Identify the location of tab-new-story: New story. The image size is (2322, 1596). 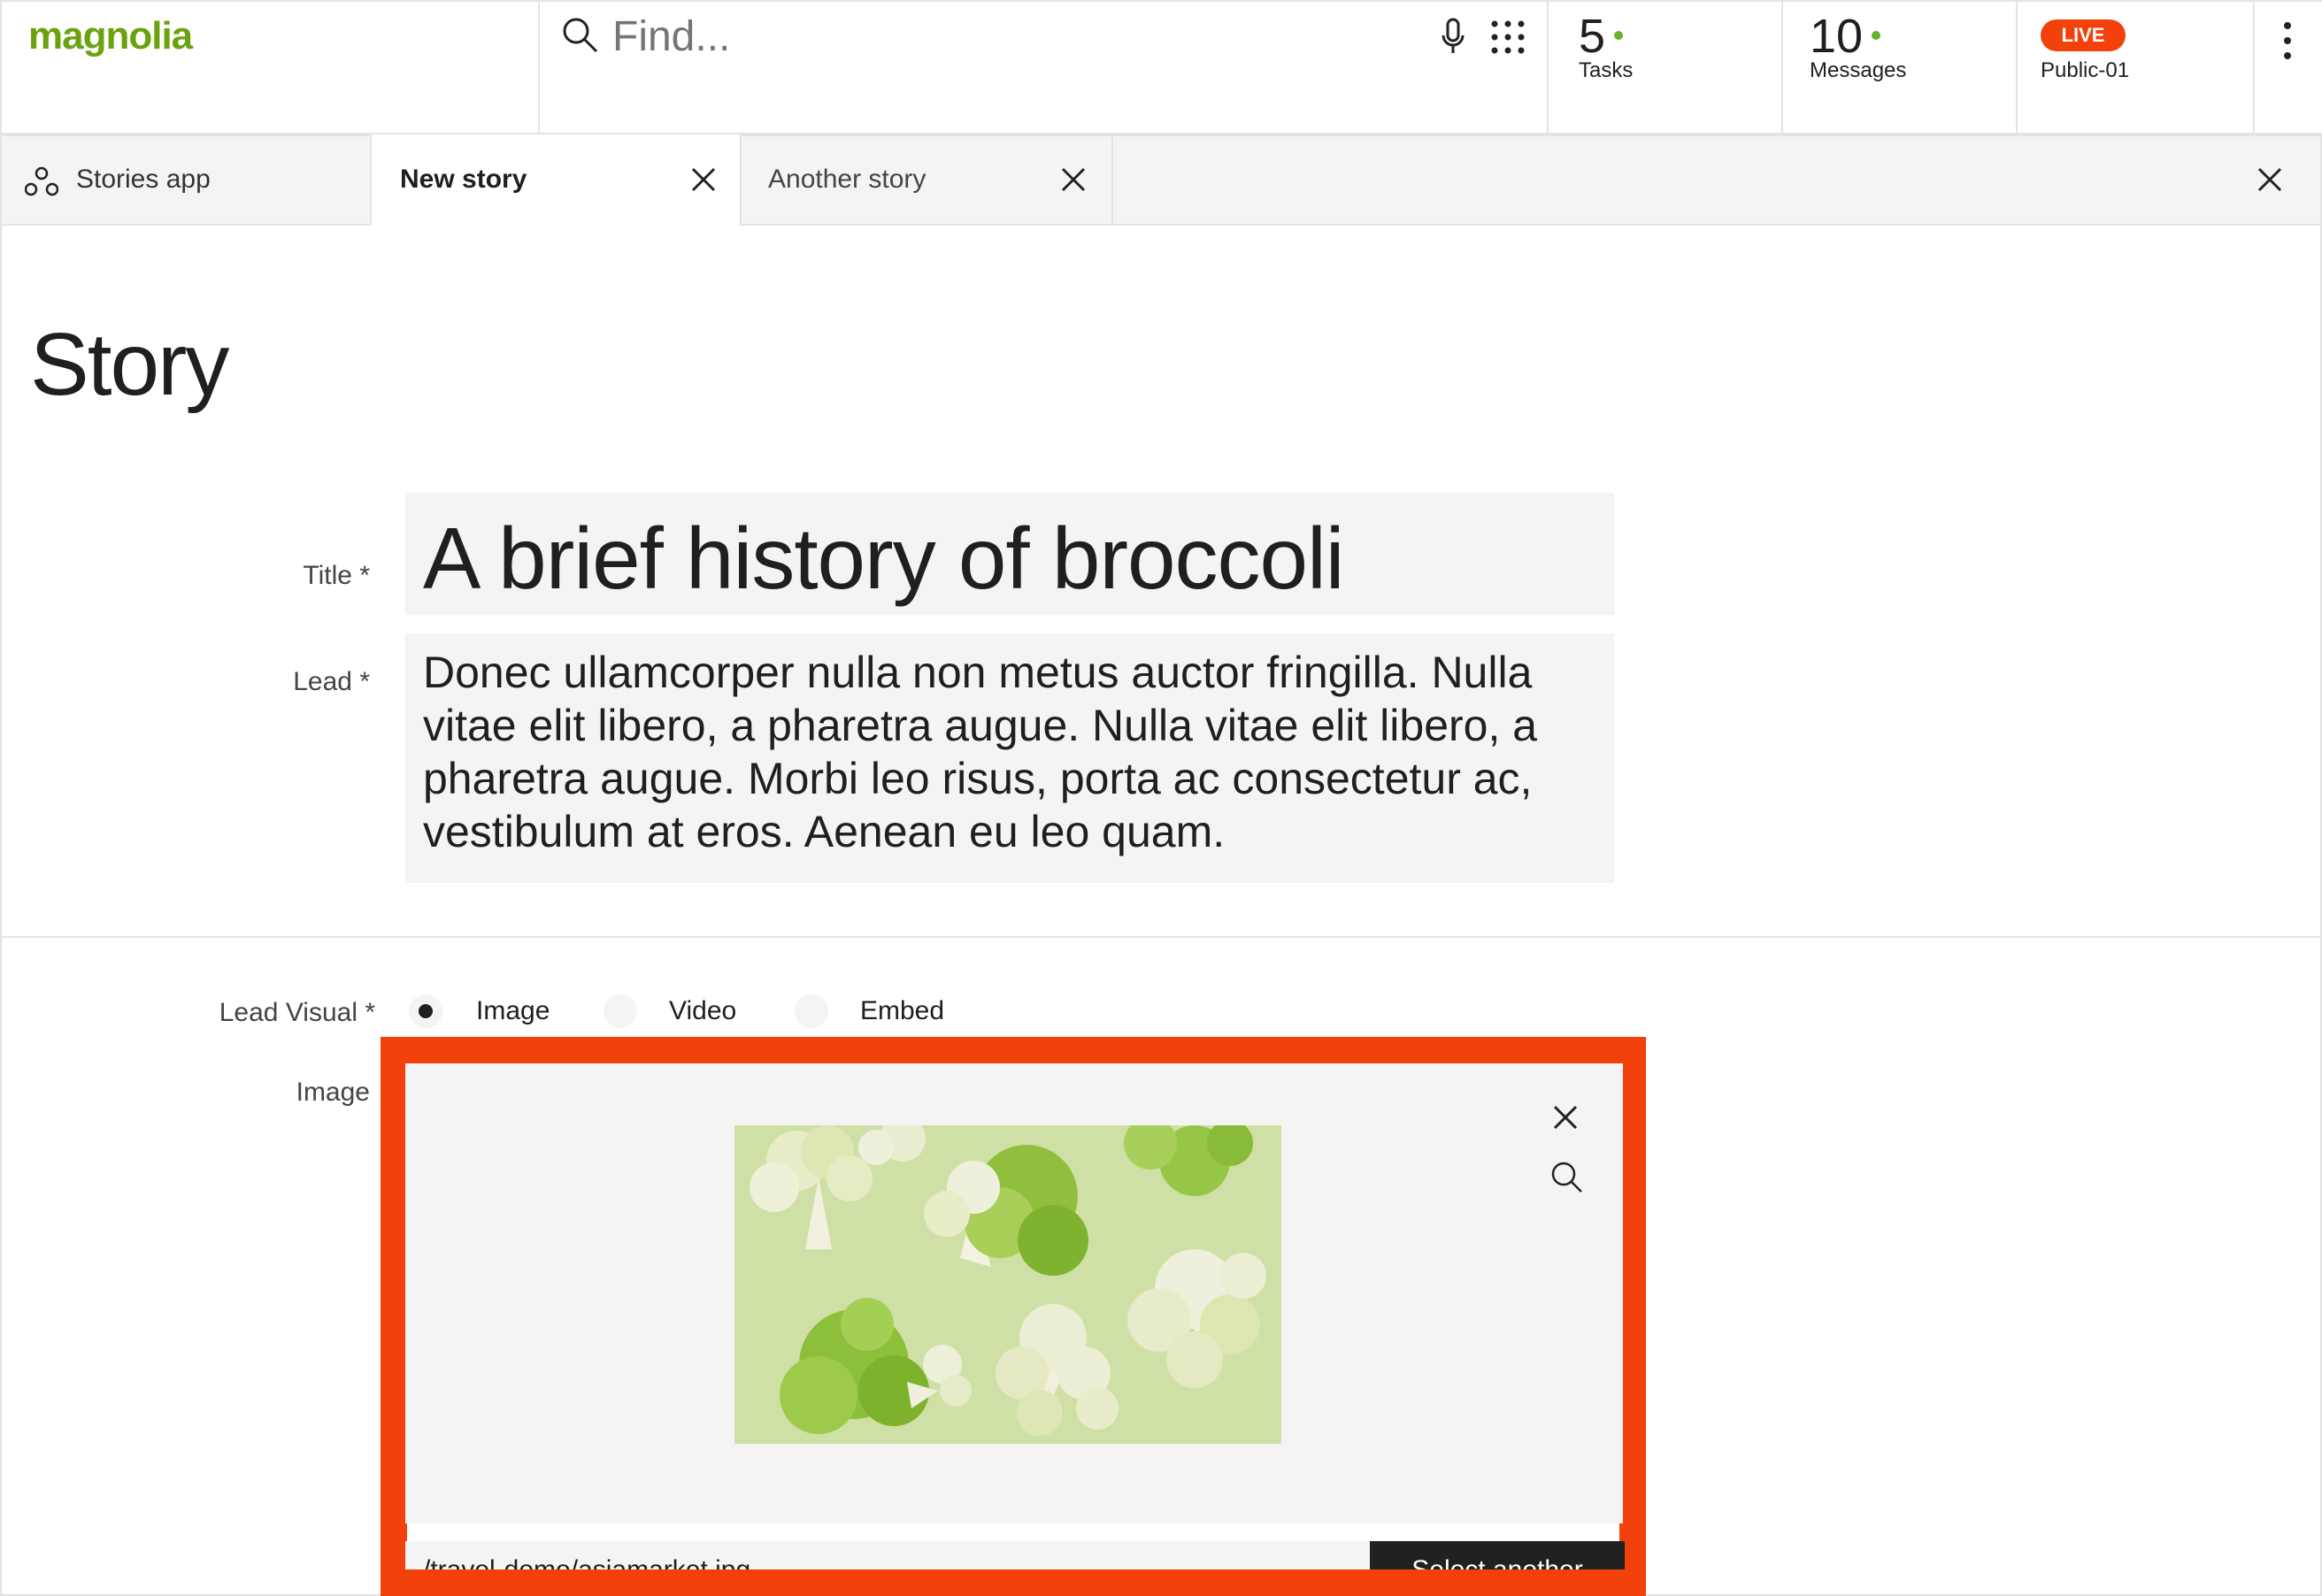
(556, 180).